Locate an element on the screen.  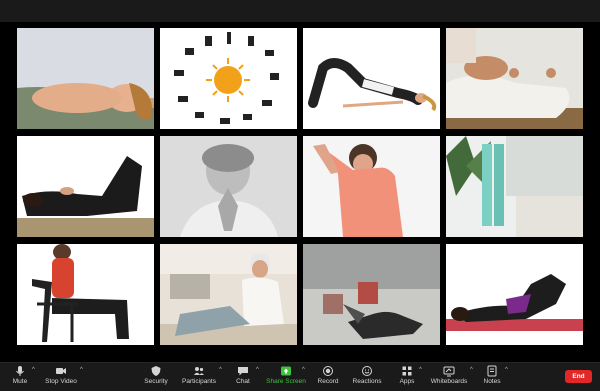
participants-button: Participants is located at coordinates (199, 377).